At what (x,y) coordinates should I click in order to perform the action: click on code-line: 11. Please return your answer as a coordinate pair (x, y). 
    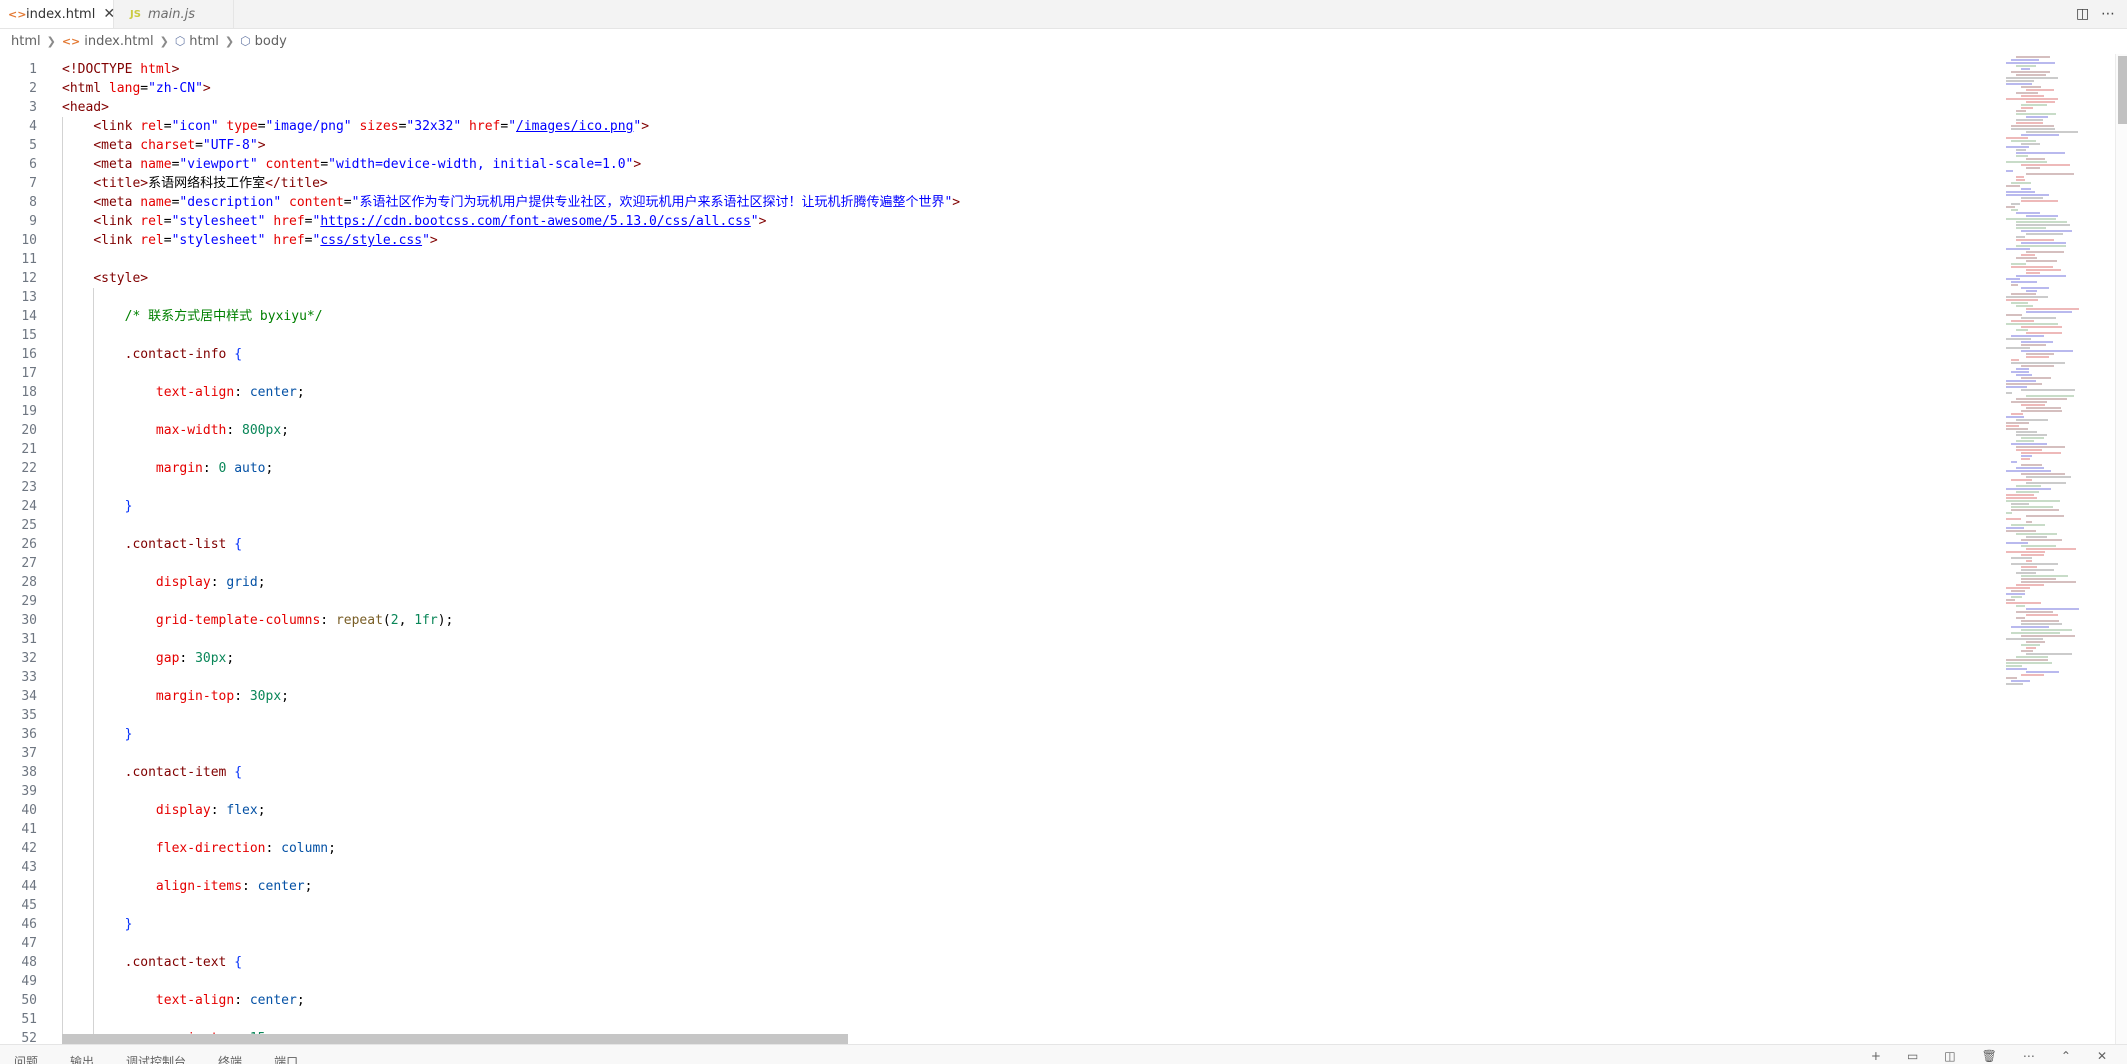
    Looking at the image, I should click on (1000, 259).